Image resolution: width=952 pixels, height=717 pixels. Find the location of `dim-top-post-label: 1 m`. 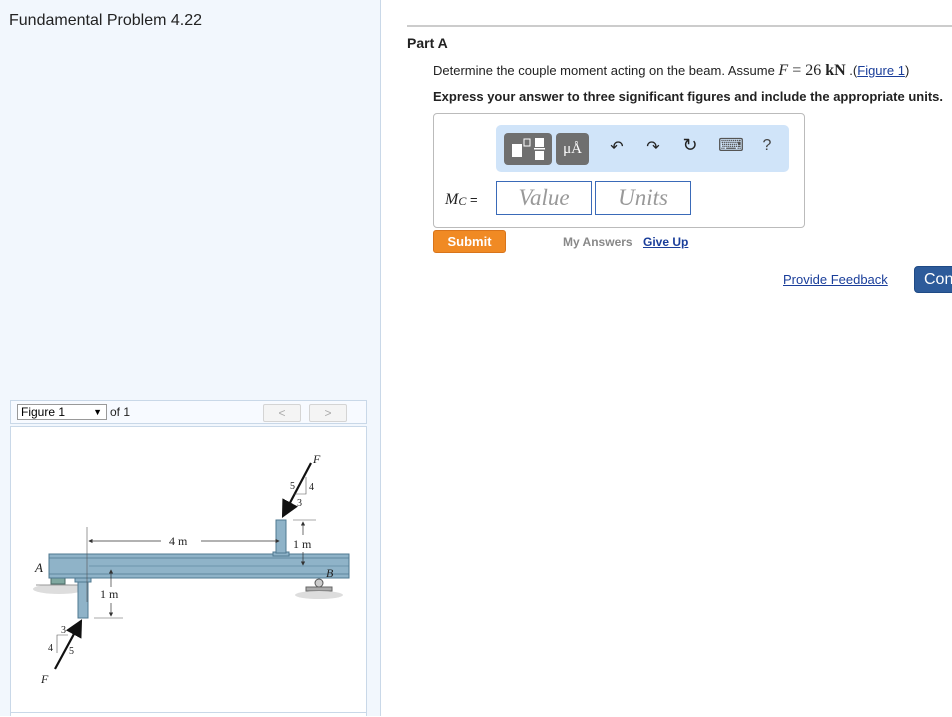

dim-top-post-label: 1 m is located at coordinates (302, 544).